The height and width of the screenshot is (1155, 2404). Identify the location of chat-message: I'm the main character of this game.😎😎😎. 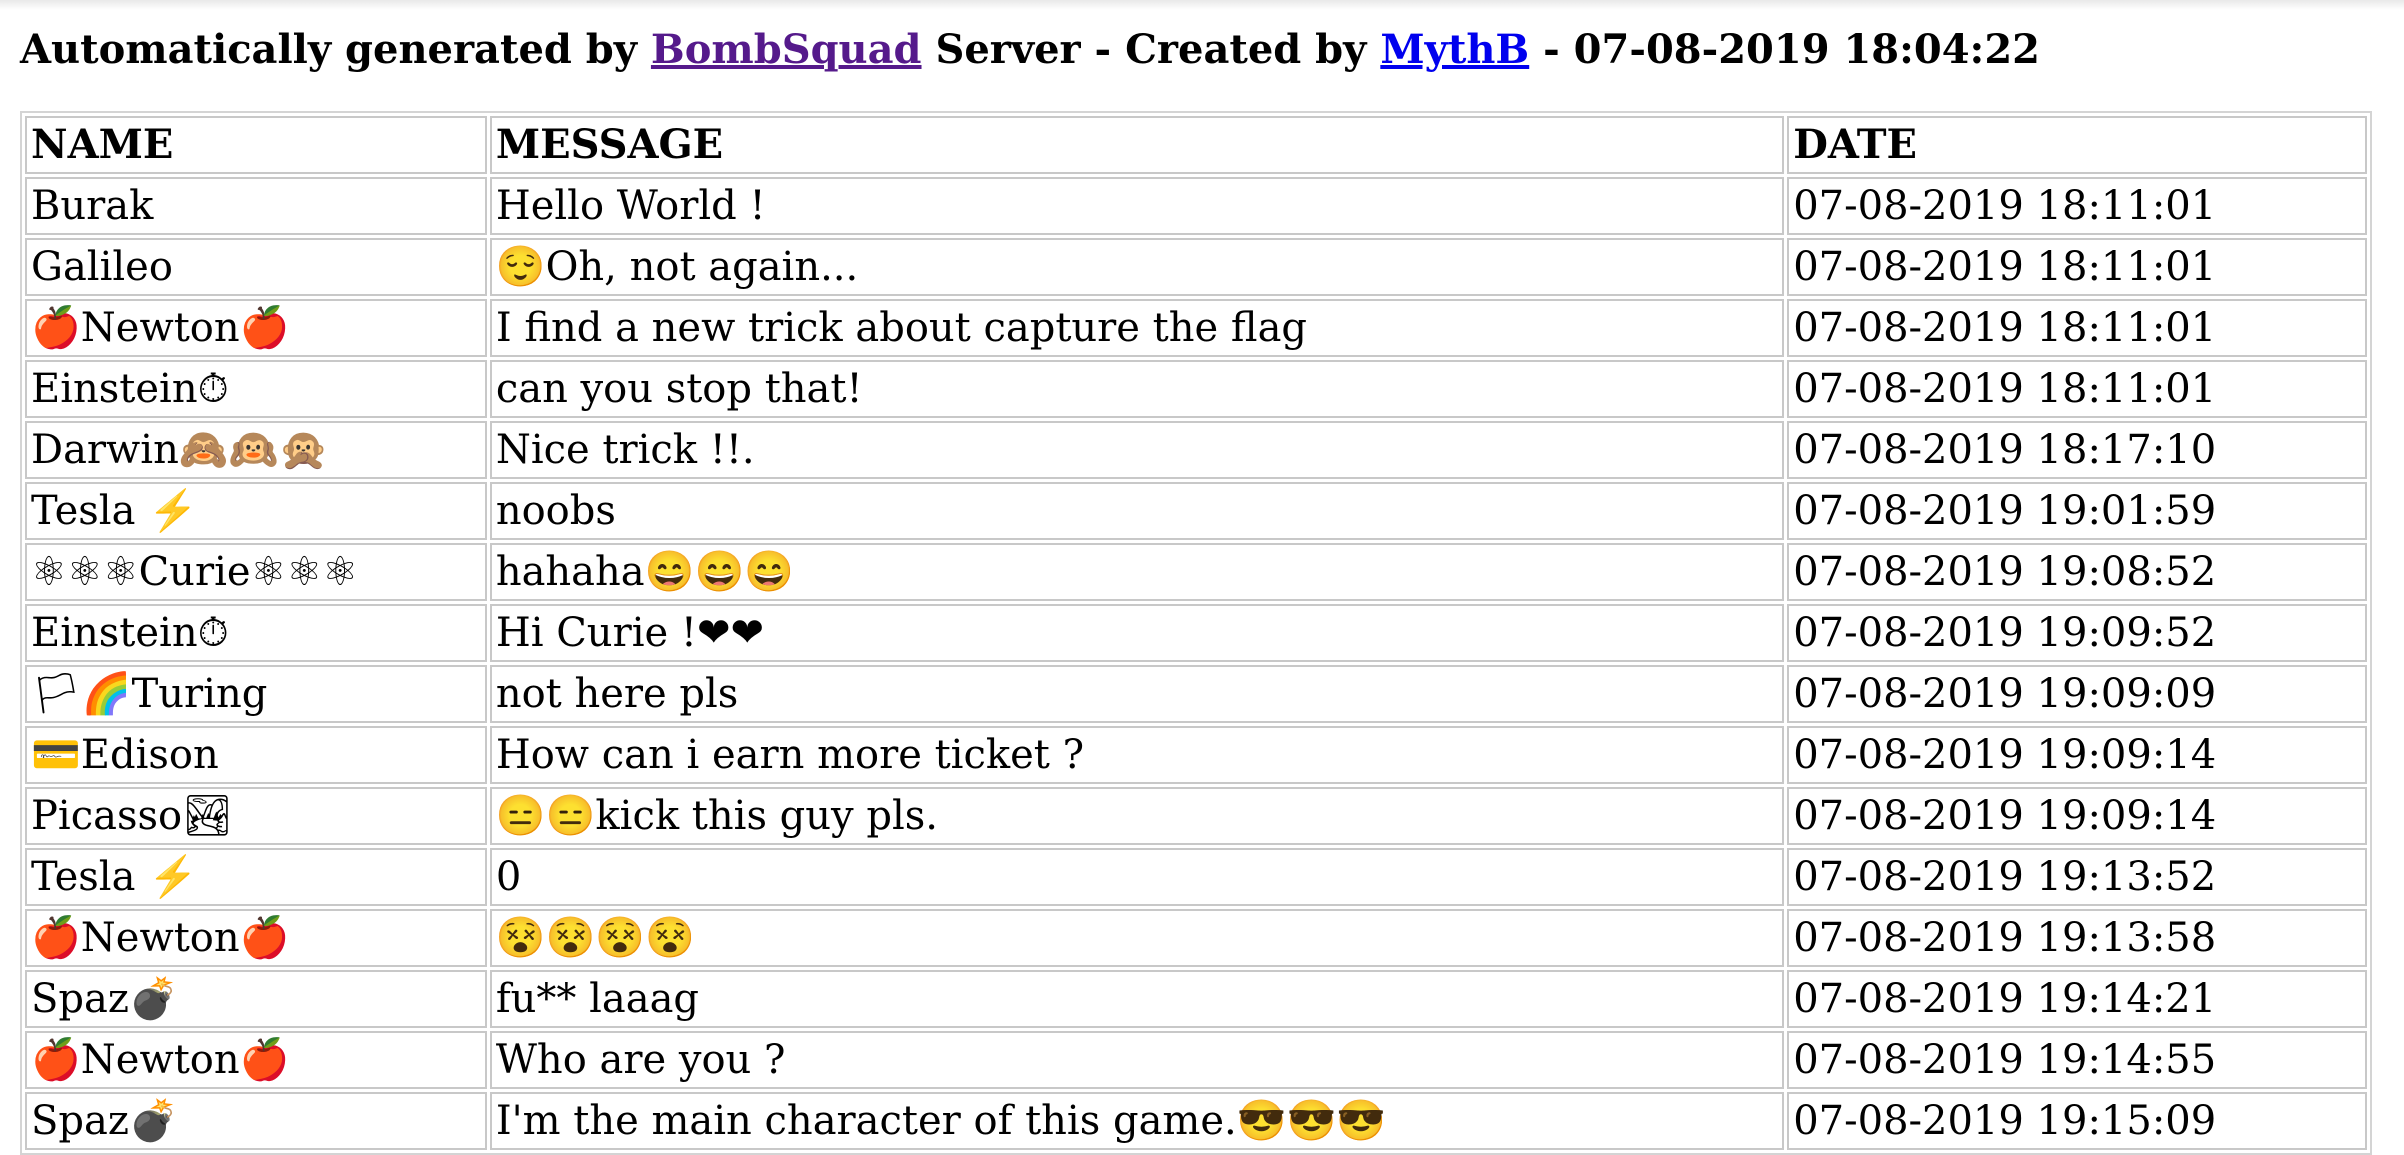
(1137, 1121).